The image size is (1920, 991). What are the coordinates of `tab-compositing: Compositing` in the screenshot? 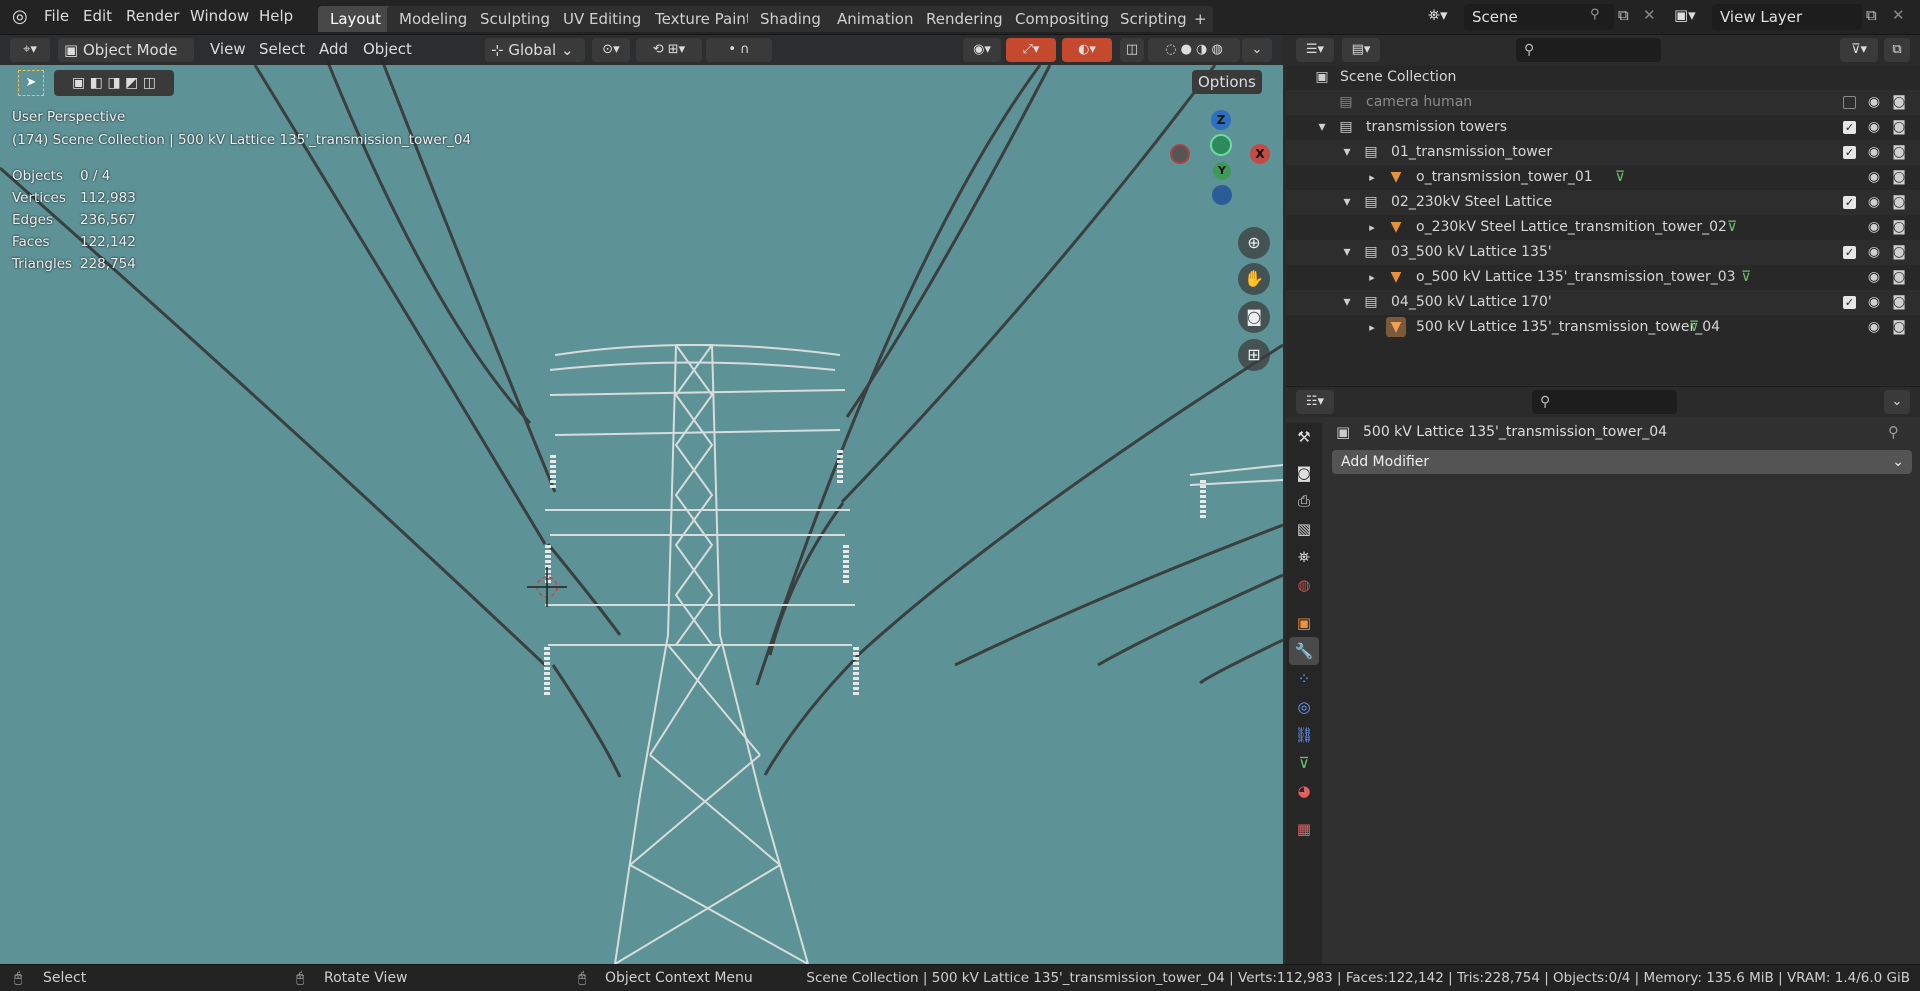 It's located at (1062, 19).